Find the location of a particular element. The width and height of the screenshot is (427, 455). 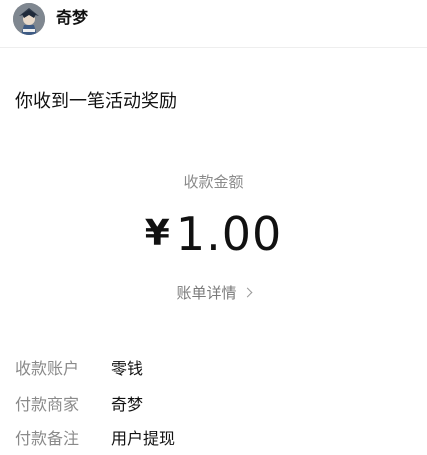

bill-detail-label: 账单详情 is located at coordinates (206, 293).